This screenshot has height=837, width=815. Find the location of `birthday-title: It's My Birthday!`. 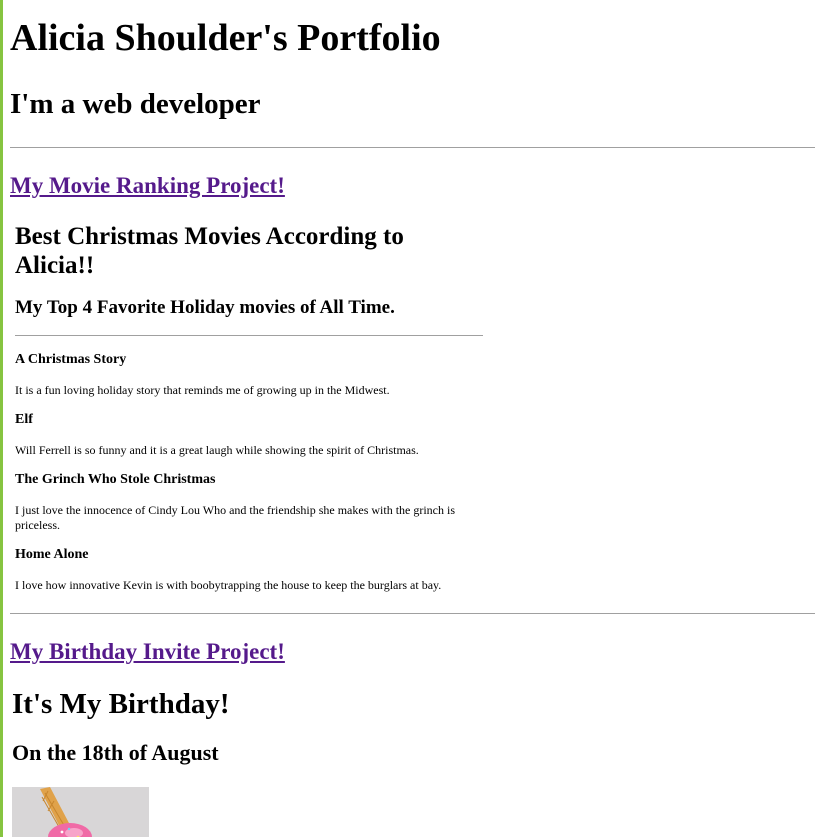

birthday-title: It's My Birthday! is located at coordinates (121, 704).